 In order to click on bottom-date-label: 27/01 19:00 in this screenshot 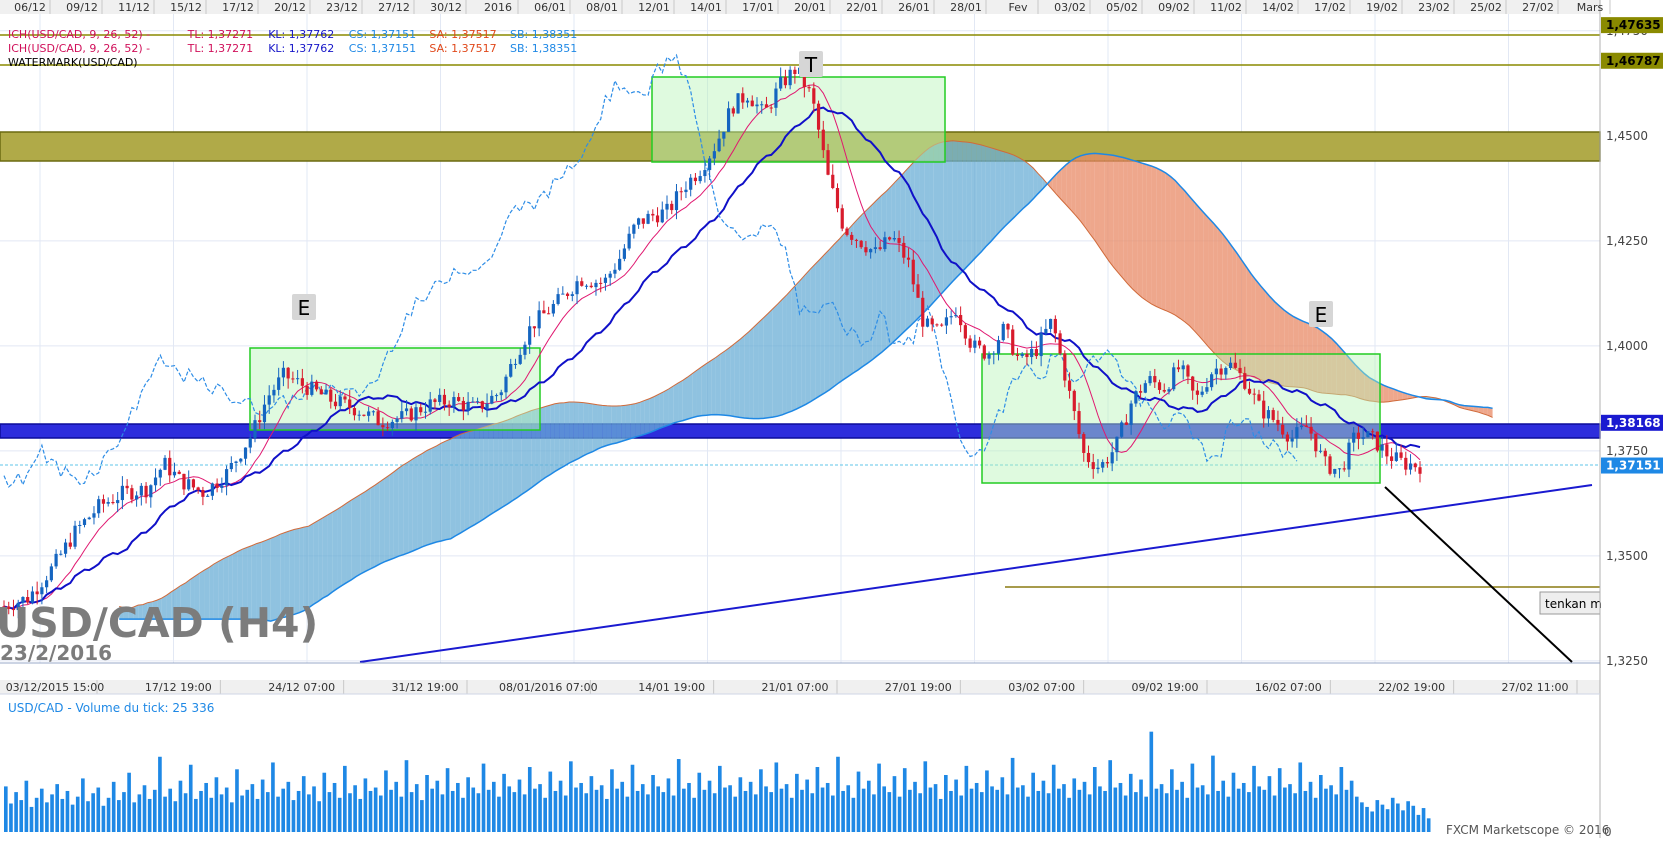, I will do `click(918, 687)`.